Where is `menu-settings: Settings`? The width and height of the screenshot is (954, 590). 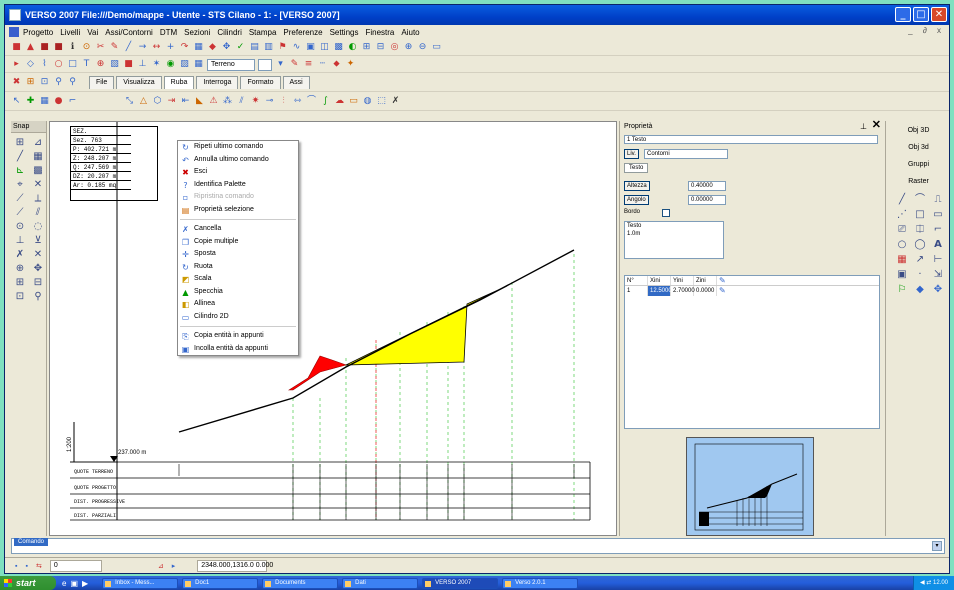 menu-settings: Settings is located at coordinates (344, 32).